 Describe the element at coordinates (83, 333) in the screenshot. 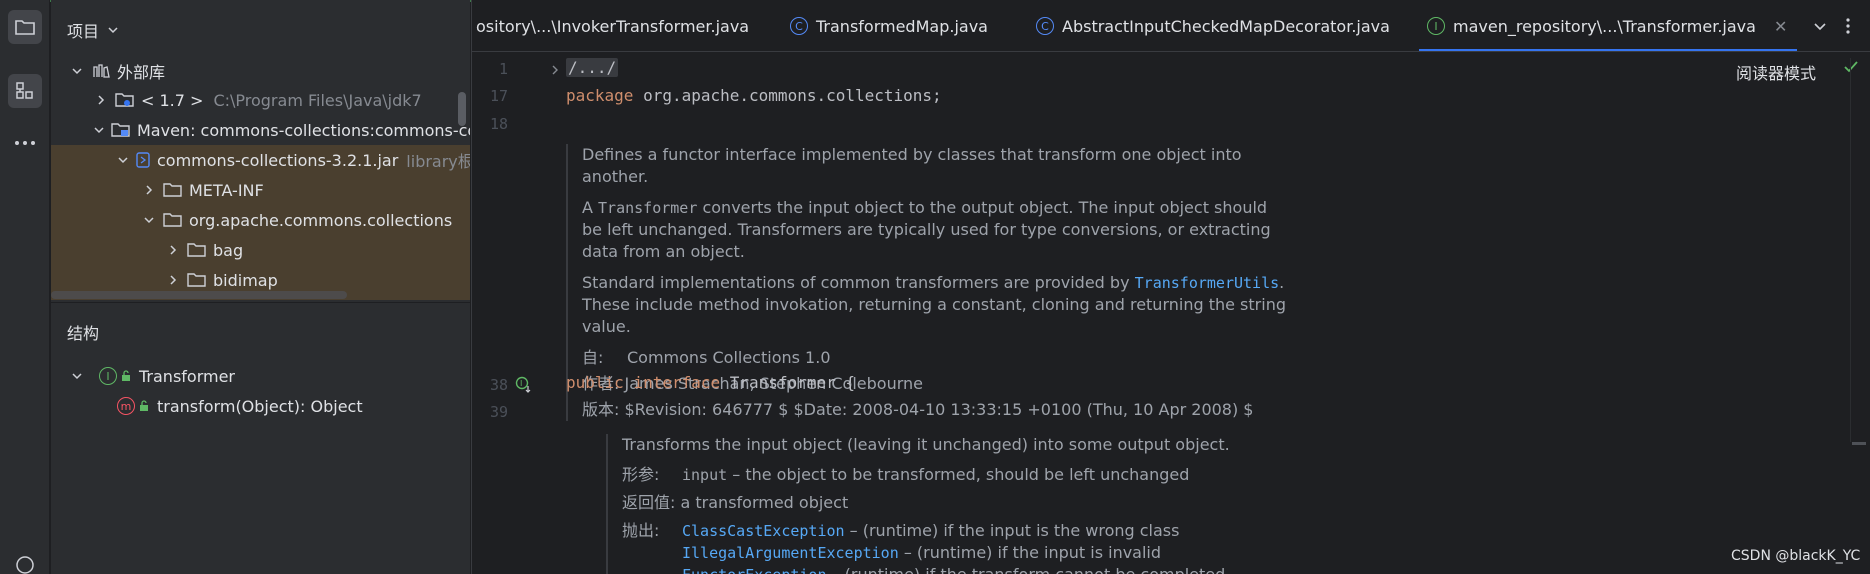

I see `structure-panel-title: 结构` at that location.